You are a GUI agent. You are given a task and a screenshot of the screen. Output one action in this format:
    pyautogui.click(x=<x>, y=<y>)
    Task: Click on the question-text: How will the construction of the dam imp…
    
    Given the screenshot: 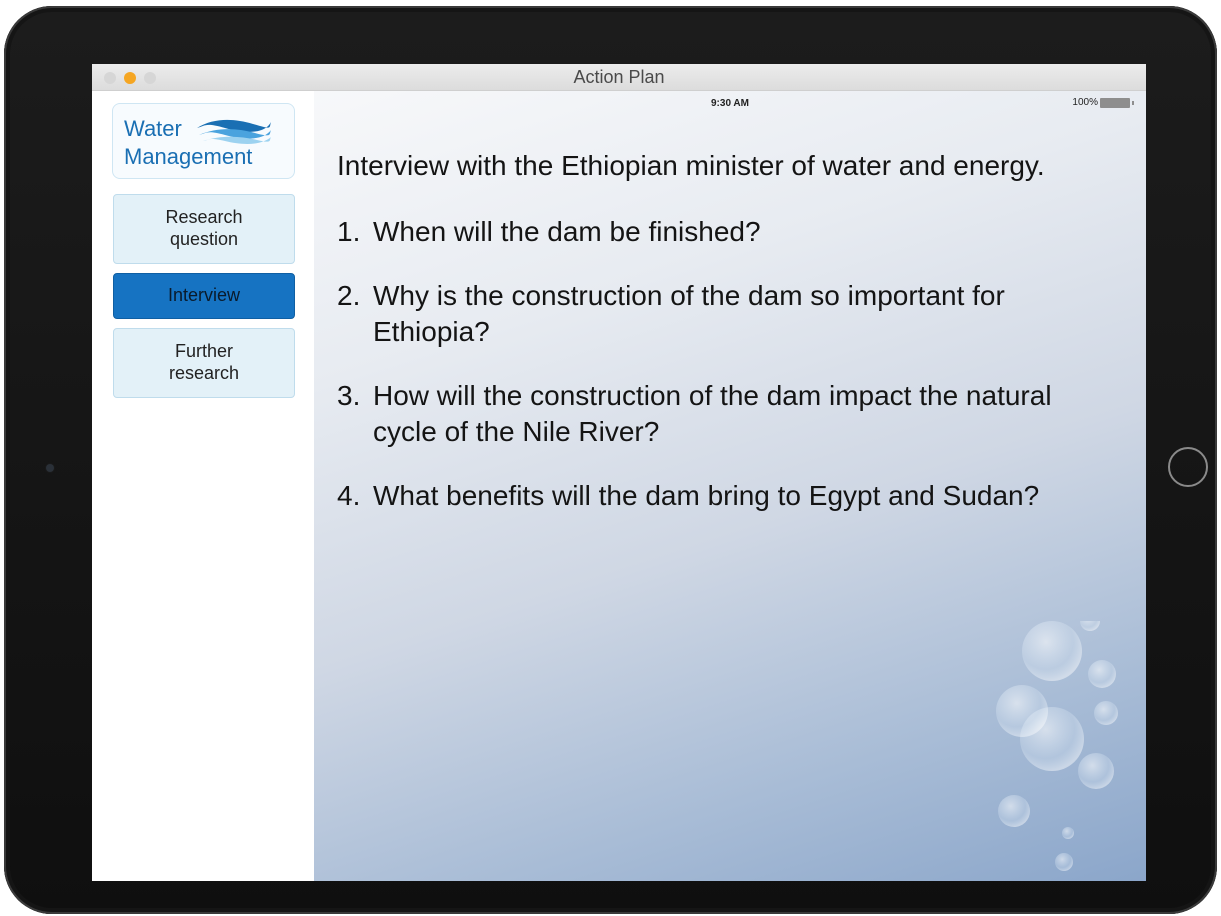 What is the action you would take?
    pyautogui.click(x=712, y=413)
    